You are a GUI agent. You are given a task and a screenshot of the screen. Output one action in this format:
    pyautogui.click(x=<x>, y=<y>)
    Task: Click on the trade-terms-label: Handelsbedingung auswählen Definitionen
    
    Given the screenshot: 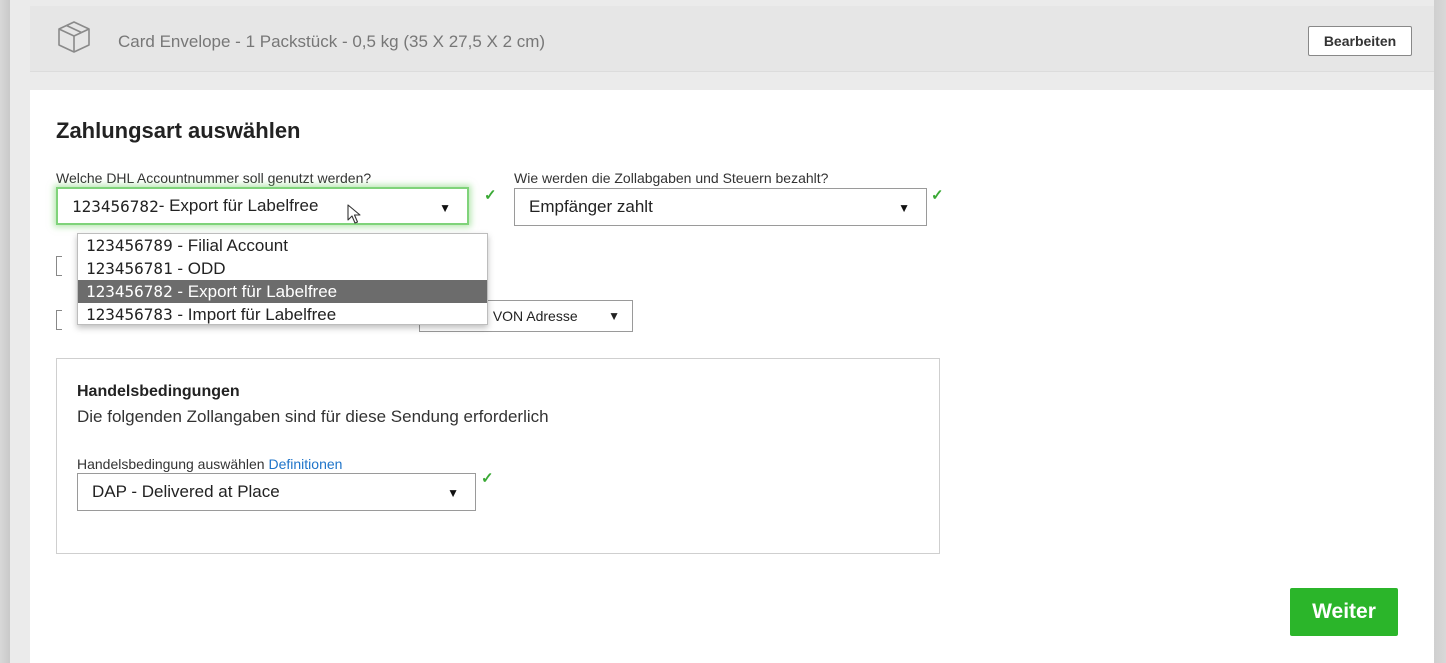 What is the action you would take?
    pyautogui.click(x=209, y=464)
    